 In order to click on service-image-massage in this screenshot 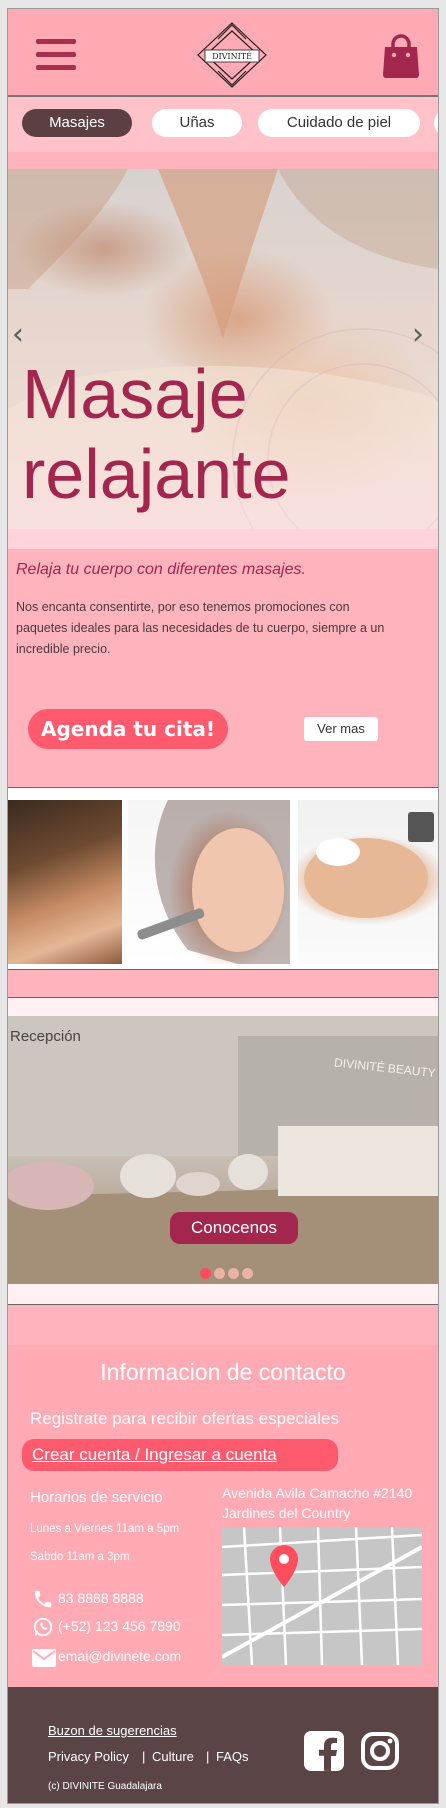, I will do `click(65, 882)`.